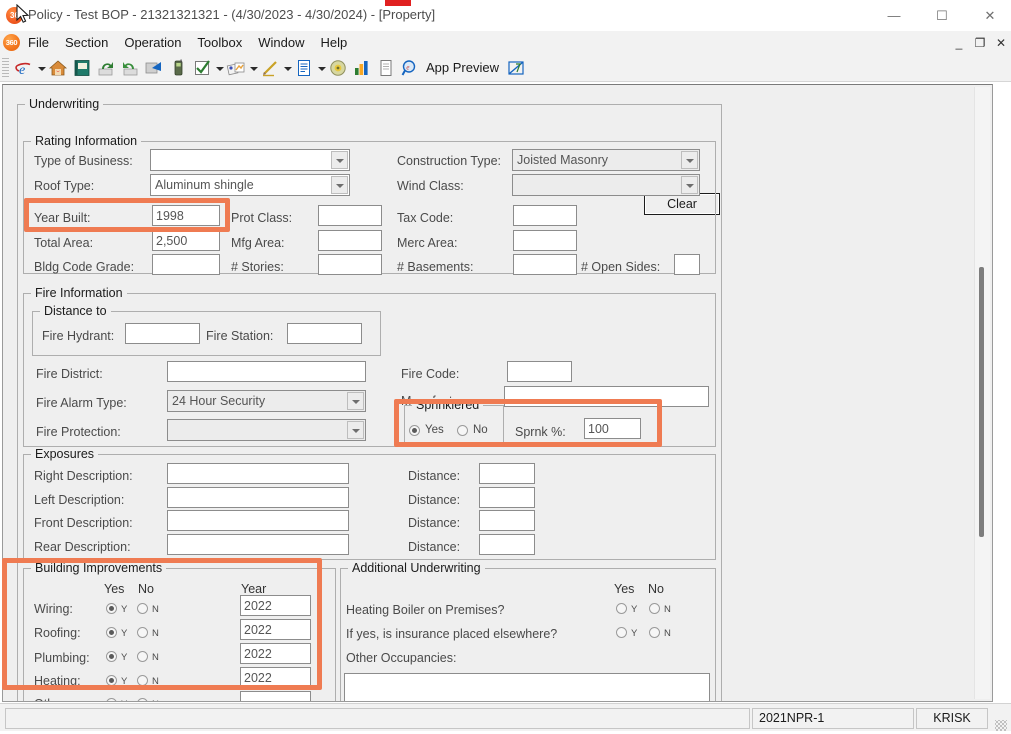  Describe the element at coordinates (250, 185) in the screenshot. I see `roof-type-combo: Aluminum shingle` at that location.